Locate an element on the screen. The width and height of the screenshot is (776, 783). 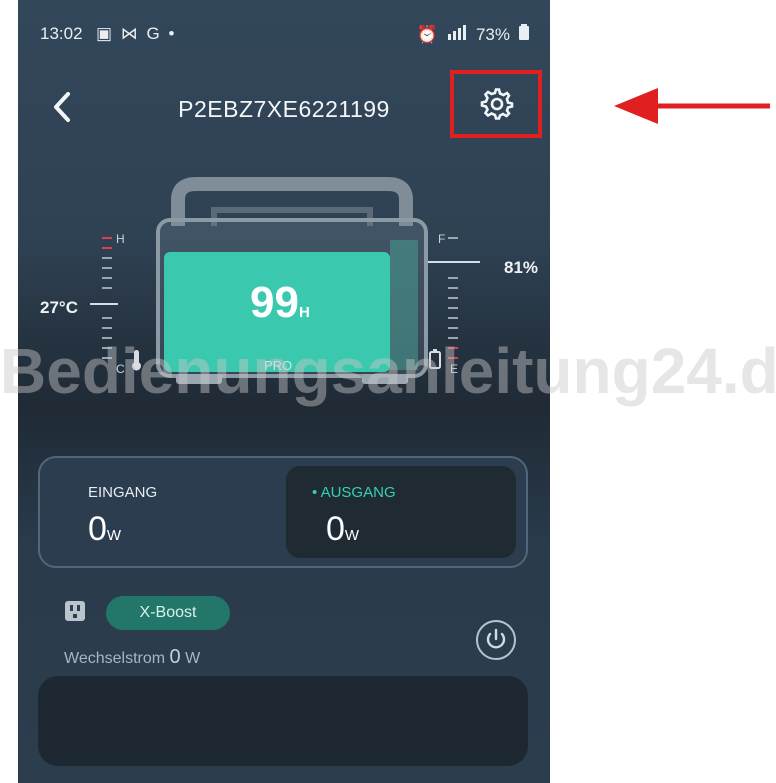
temp-low-label: C is located at coordinates (120, 369).